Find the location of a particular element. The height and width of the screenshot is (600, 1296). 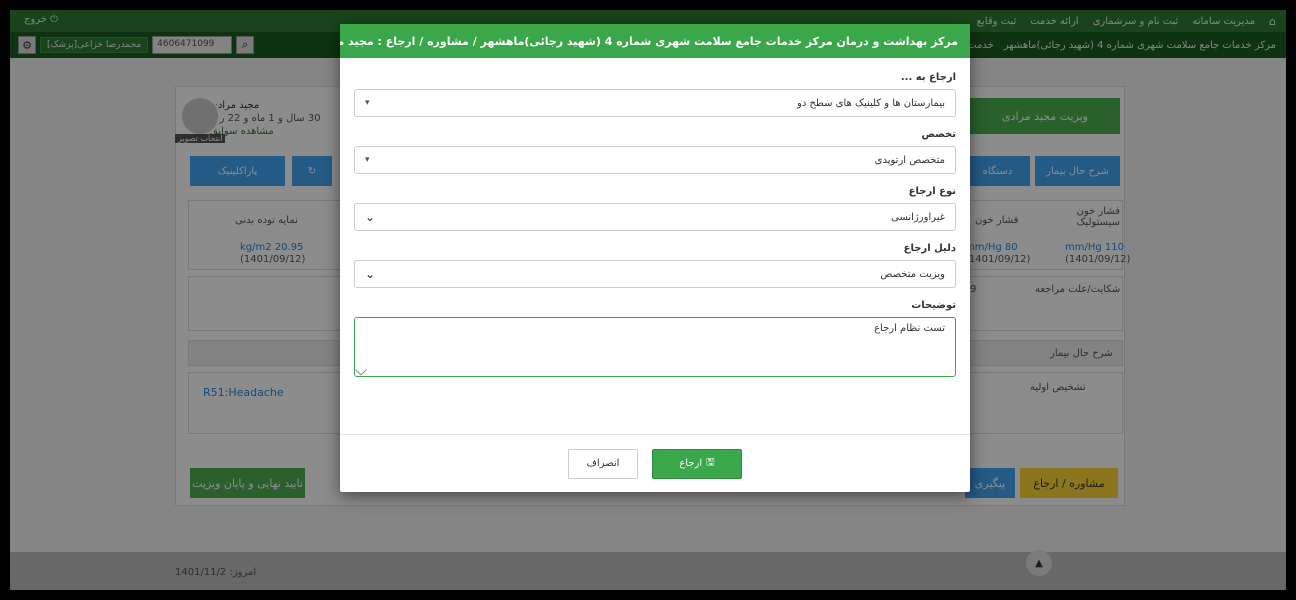

resize-handle-icon is located at coordinates (361, 370).